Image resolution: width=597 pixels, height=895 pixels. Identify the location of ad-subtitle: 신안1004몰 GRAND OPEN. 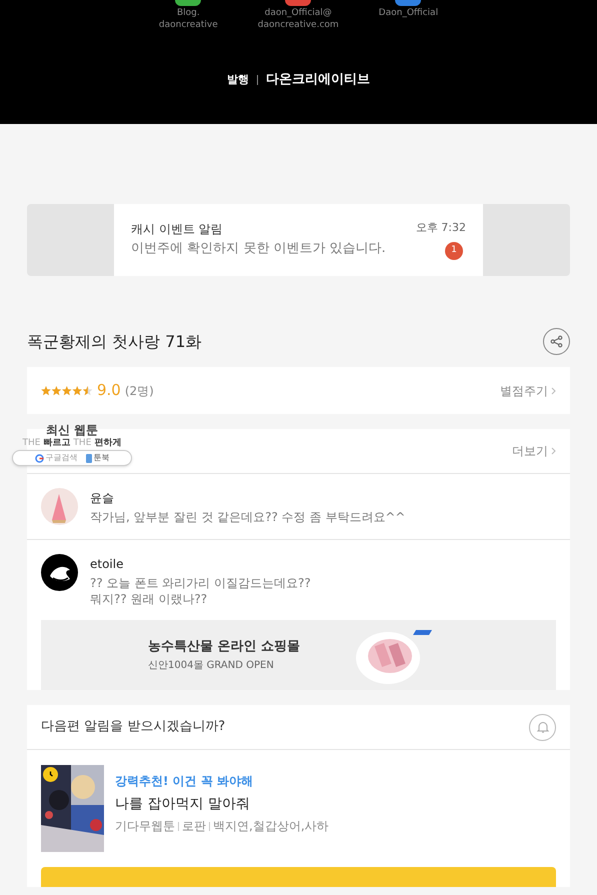
(211, 665).